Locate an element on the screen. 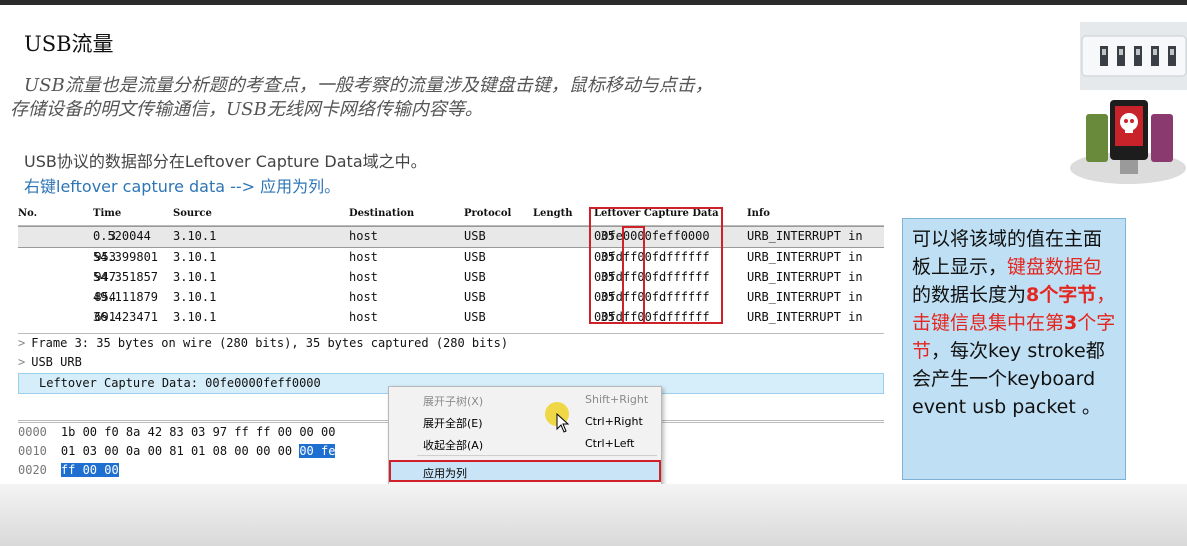  menu-item-label: 应用为列 is located at coordinates (445, 473).